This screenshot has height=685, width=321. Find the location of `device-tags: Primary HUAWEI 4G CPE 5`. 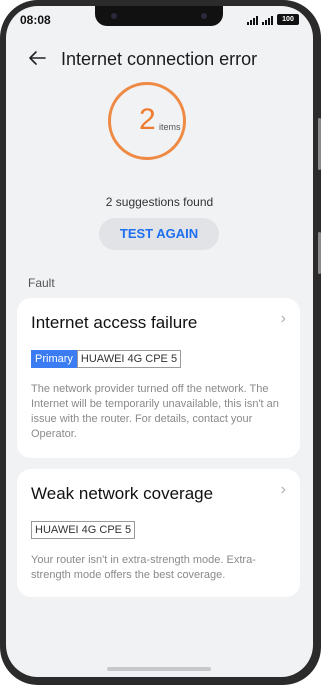

device-tags: Primary HUAWEI 4G CPE 5 is located at coordinates (106, 359).